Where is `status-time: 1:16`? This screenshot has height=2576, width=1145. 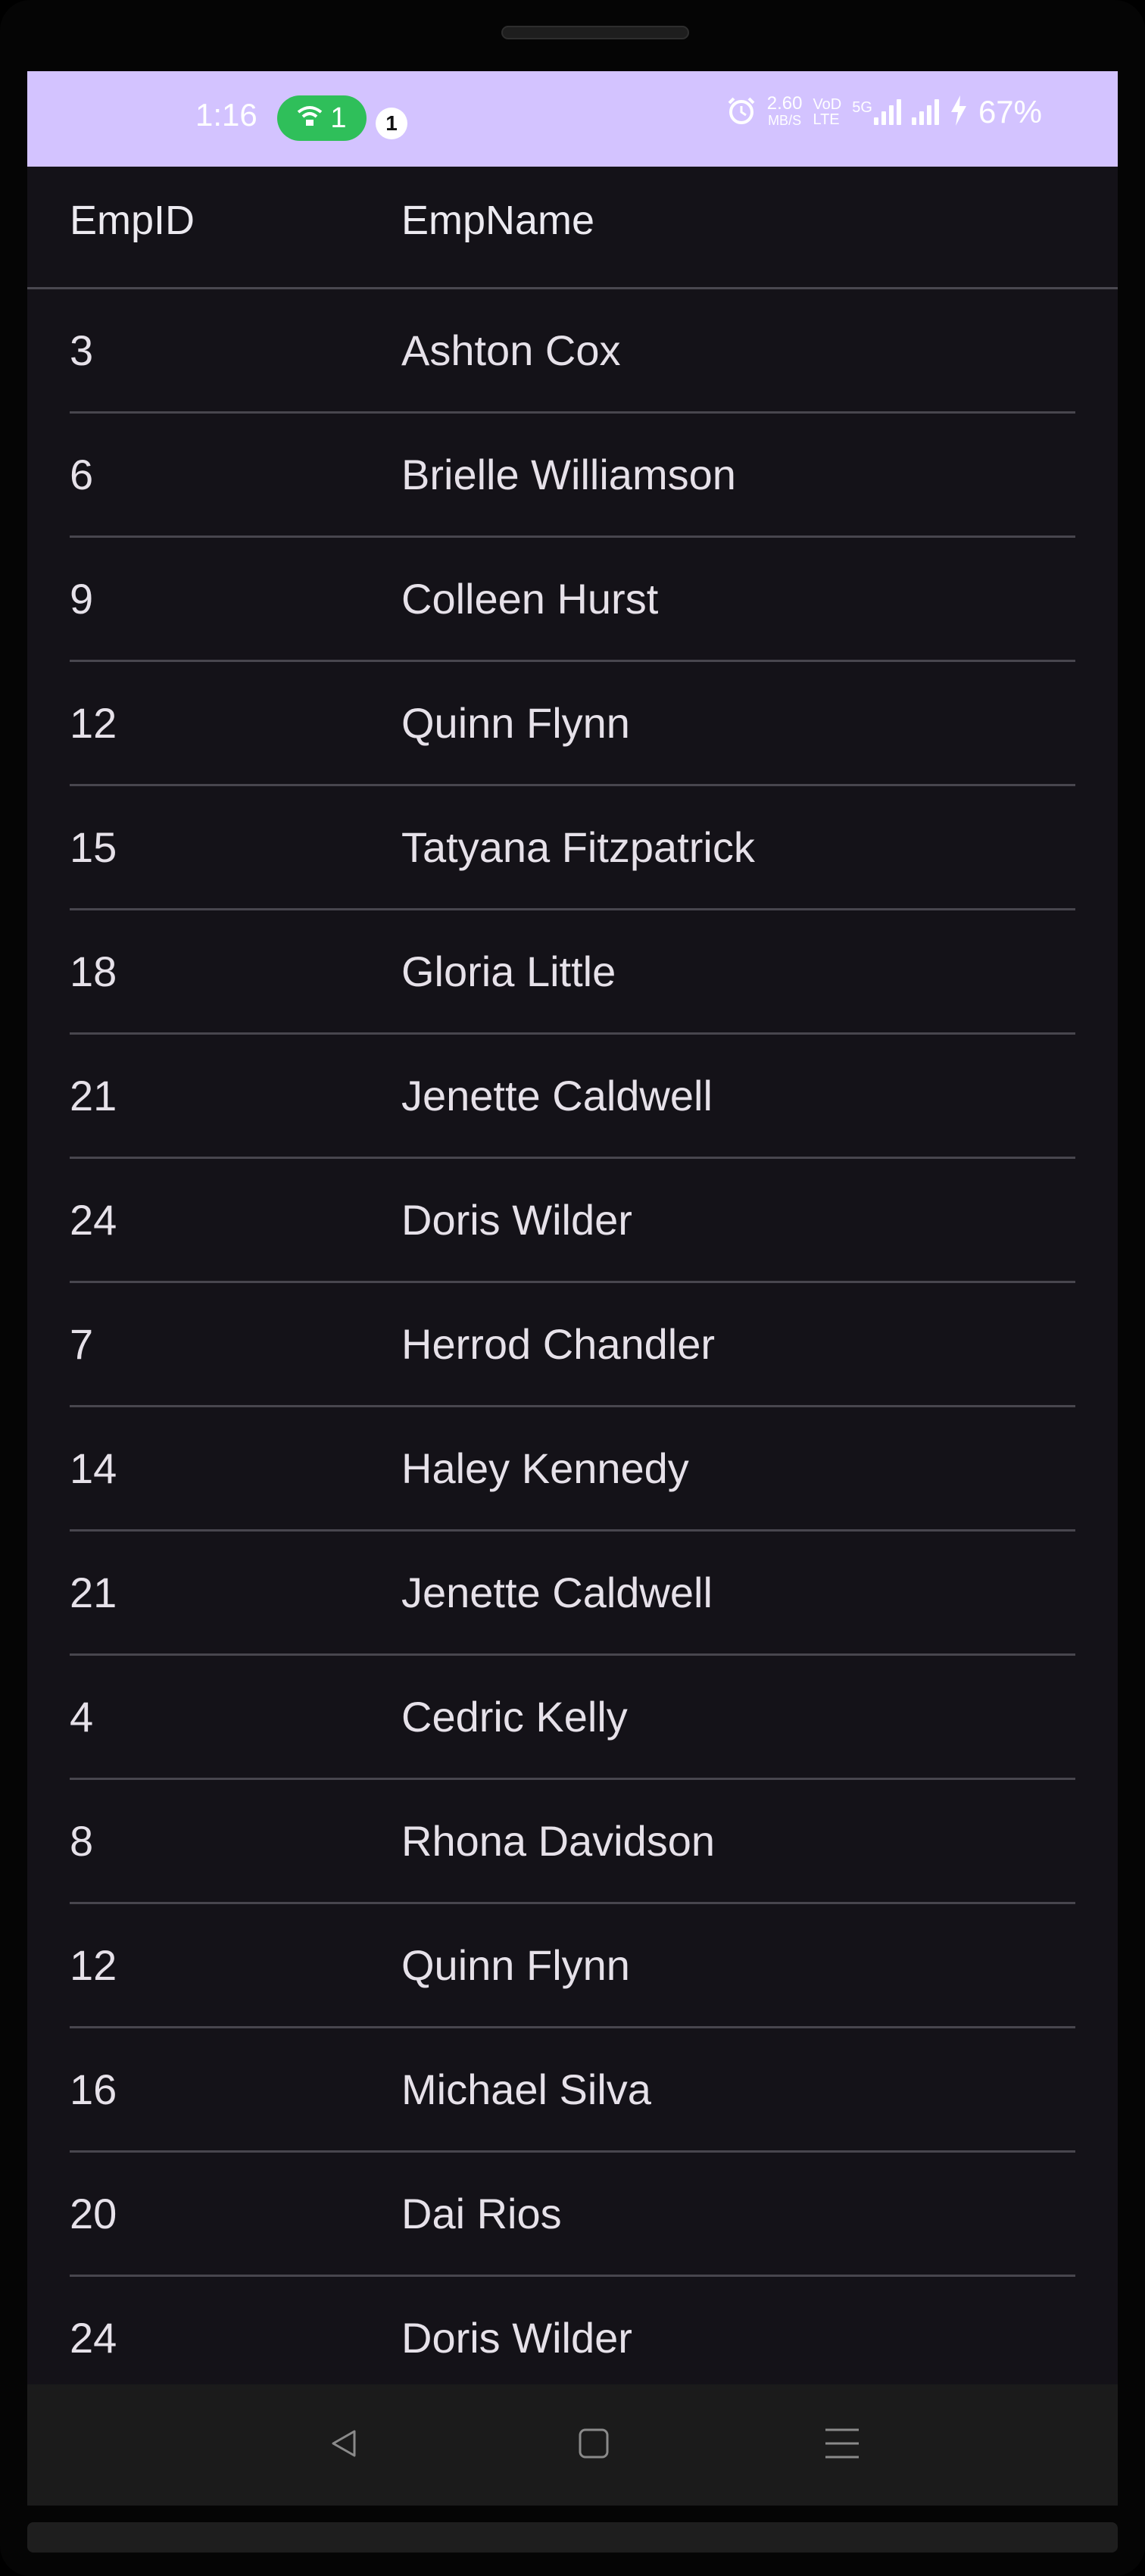
status-time: 1:16 is located at coordinates (226, 115).